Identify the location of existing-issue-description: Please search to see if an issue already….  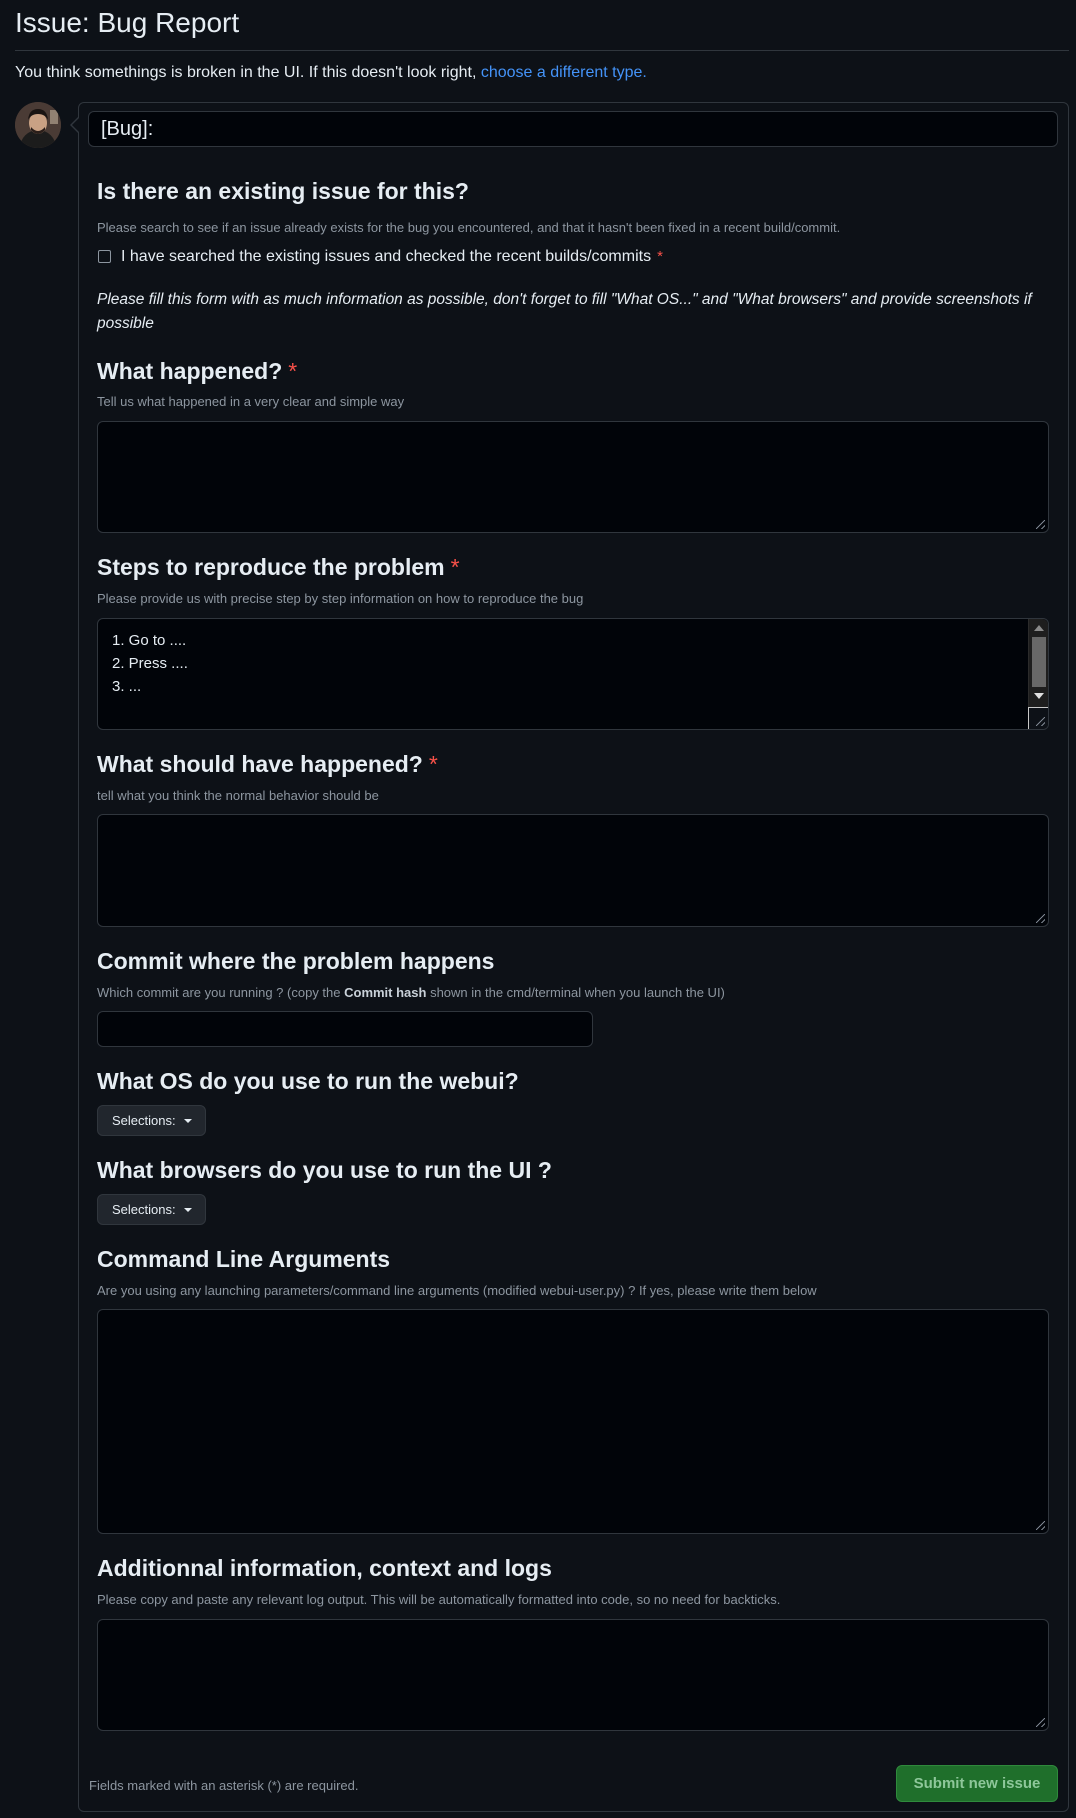
(469, 227).